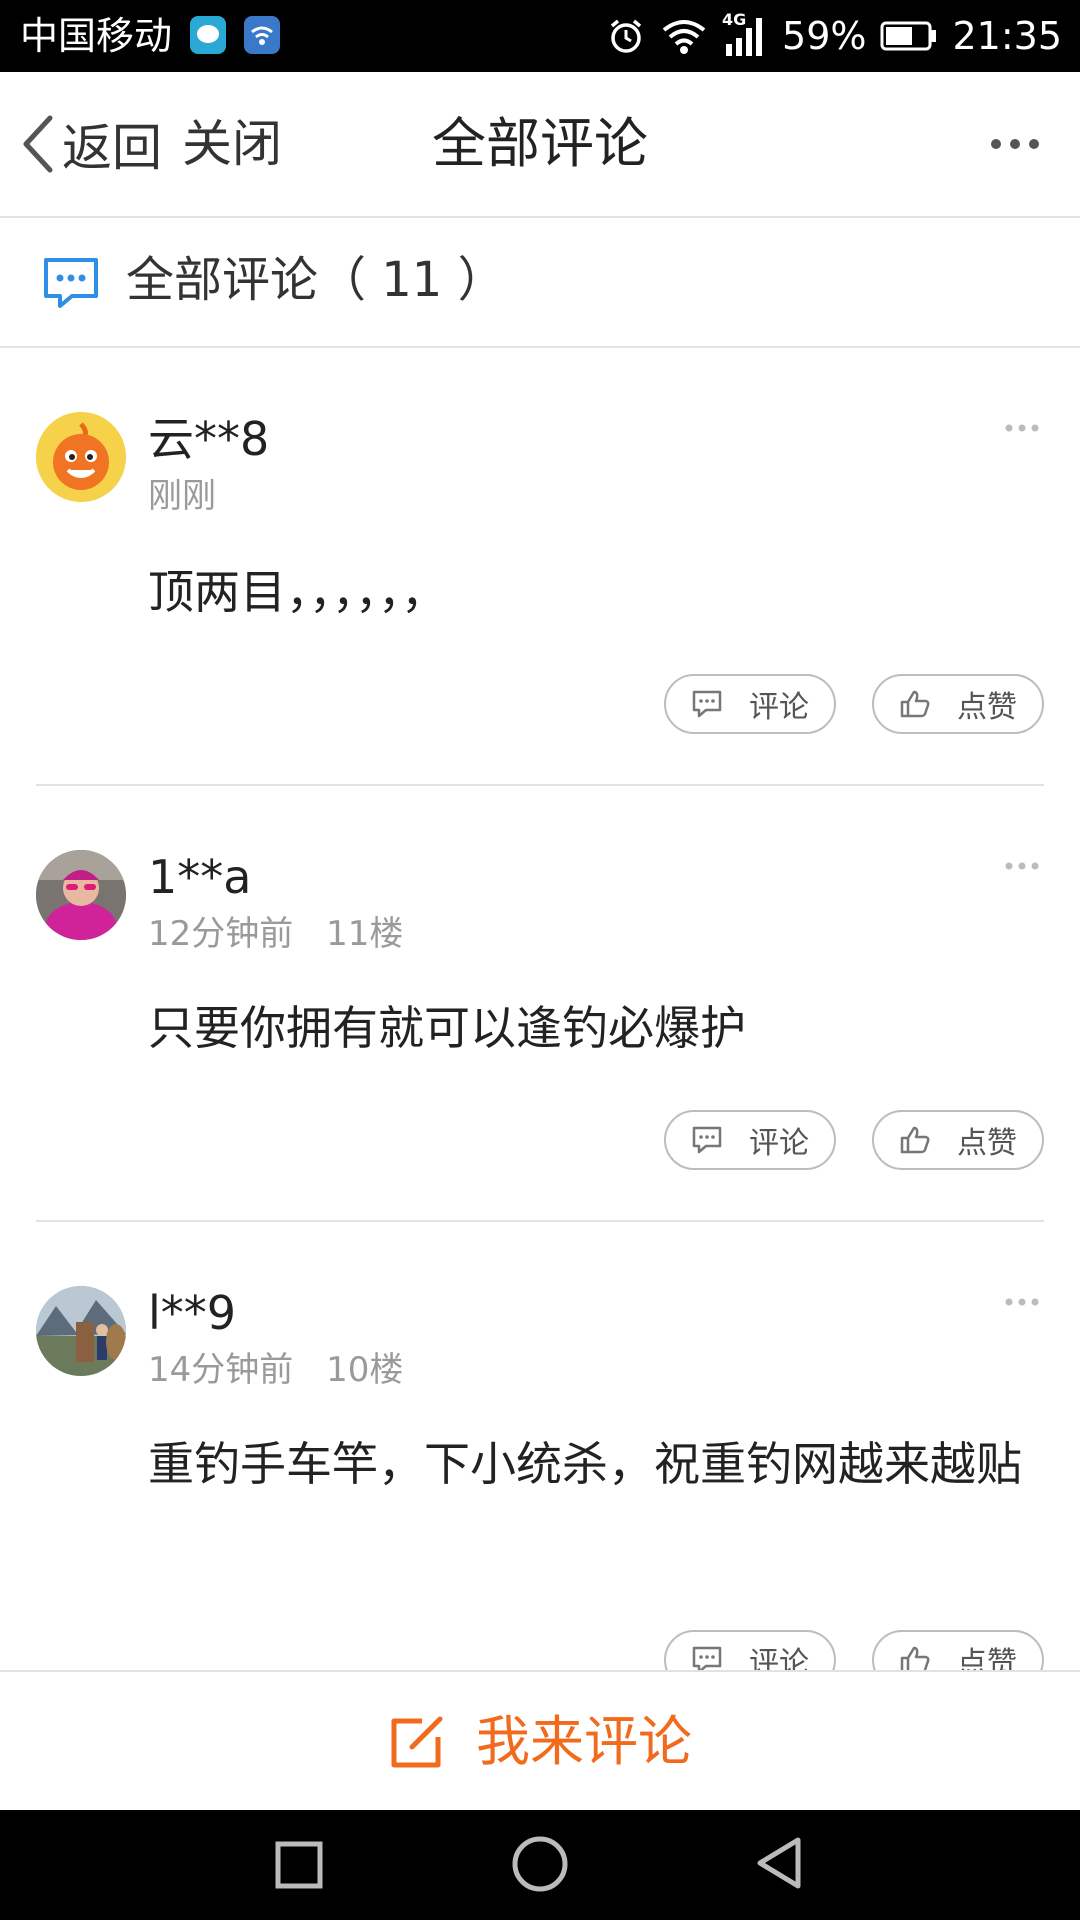 The height and width of the screenshot is (1920, 1080). I want to click on floor-number: 10楼, so click(365, 1370).